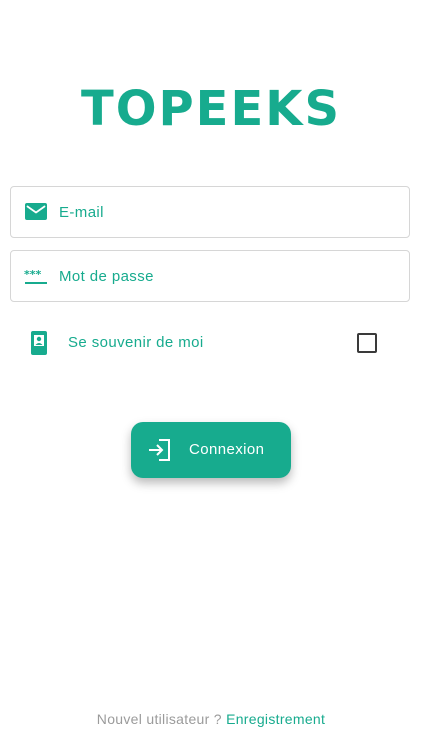 The width and height of the screenshot is (422, 750). Describe the element at coordinates (39, 343) in the screenshot. I see `phone-badge-icon` at that location.